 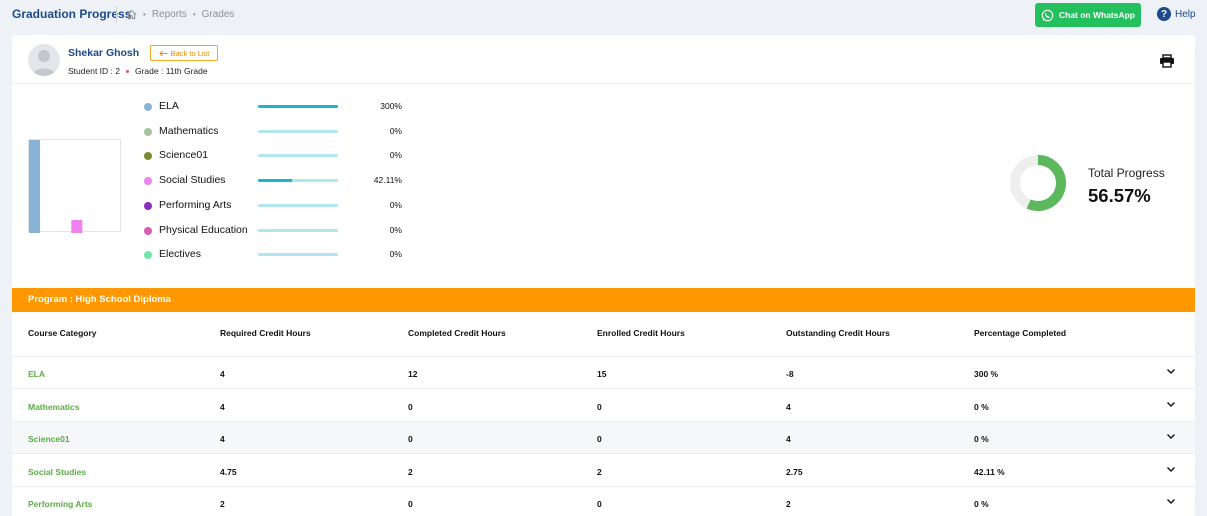 What do you see at coordinates (169, 14) in the screenshot?
I see `breadcrumb-item-reports: Reports` at bounding box center [169, 14].